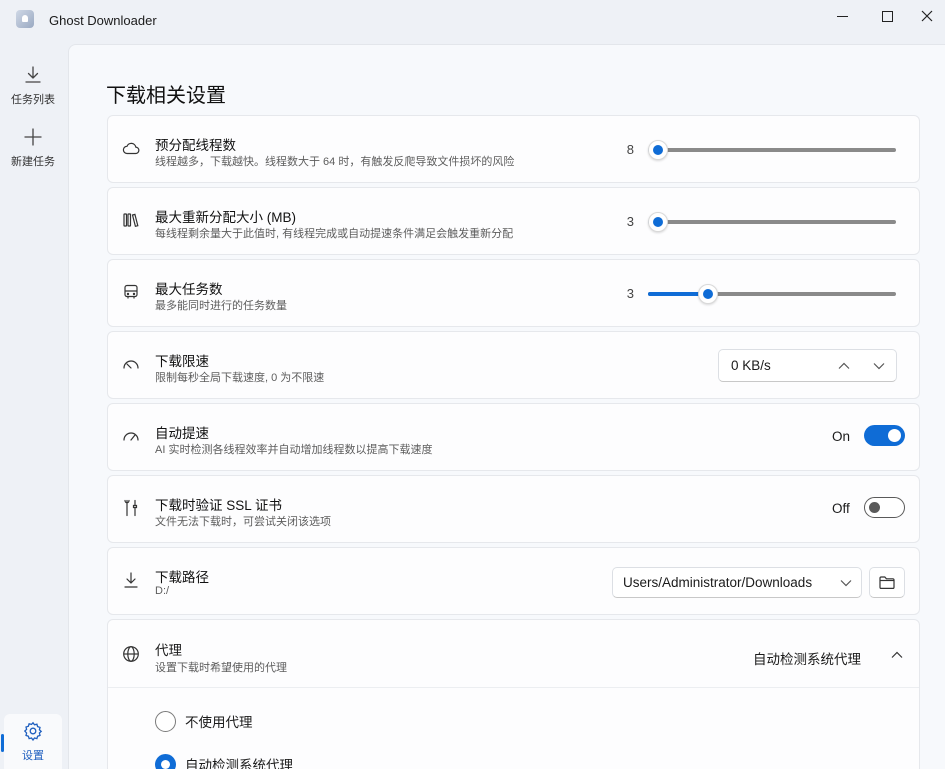  What do you see at coordinates (243, 522) in the screenshot?
I see `setting-description: 文件无法下载时，可尝试关闭该选项` at bounding box center [243, 522].